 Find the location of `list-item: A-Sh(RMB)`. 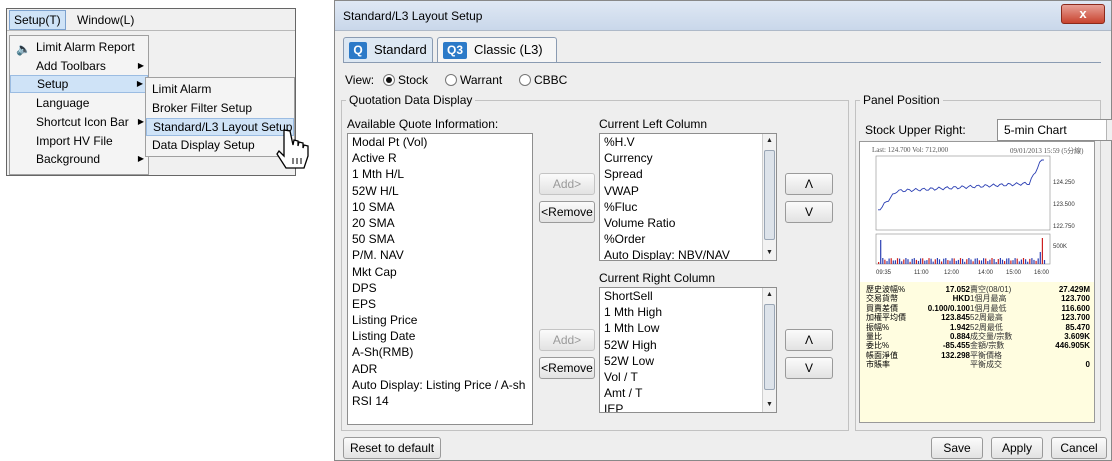

list-item: A-Sh(RMB) is located at coordinates (440, 352).